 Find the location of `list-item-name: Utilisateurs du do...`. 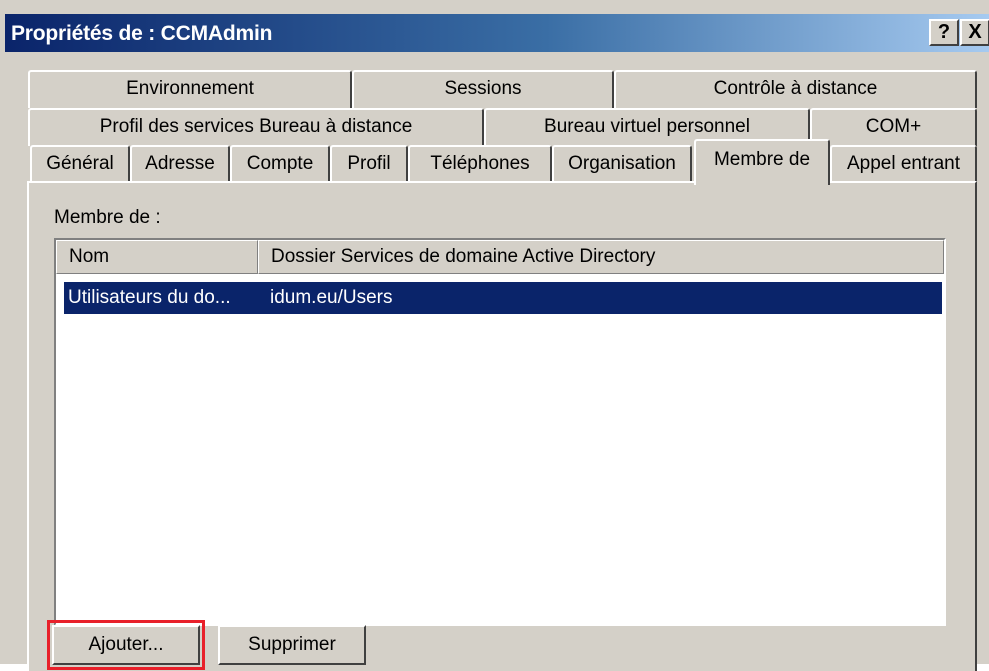

list-item-name: Utilisateurs du do... is located at coordinates (149, 297).